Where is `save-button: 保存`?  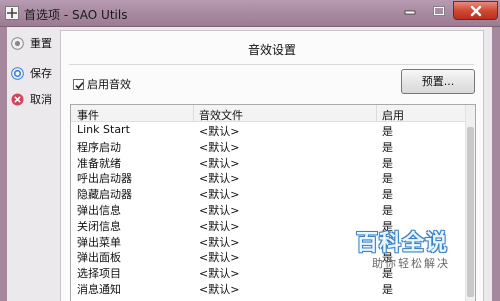
save-button: 保存 is located at coordinates (31, 73).